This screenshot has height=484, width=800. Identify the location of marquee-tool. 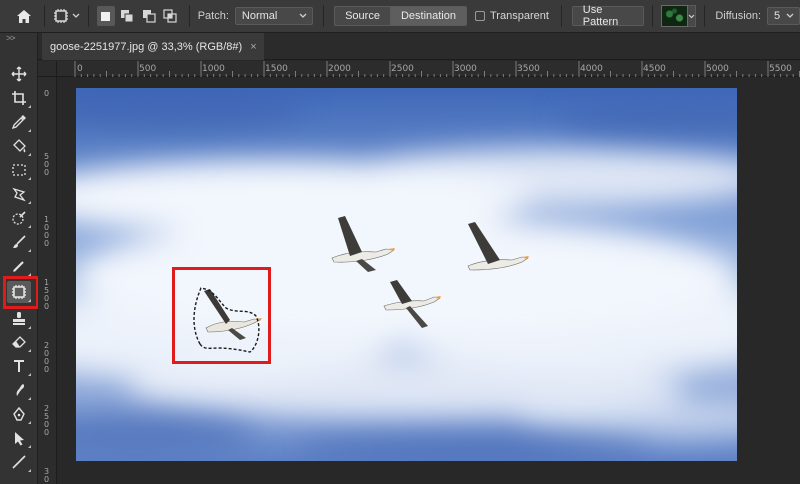
(19, 170).